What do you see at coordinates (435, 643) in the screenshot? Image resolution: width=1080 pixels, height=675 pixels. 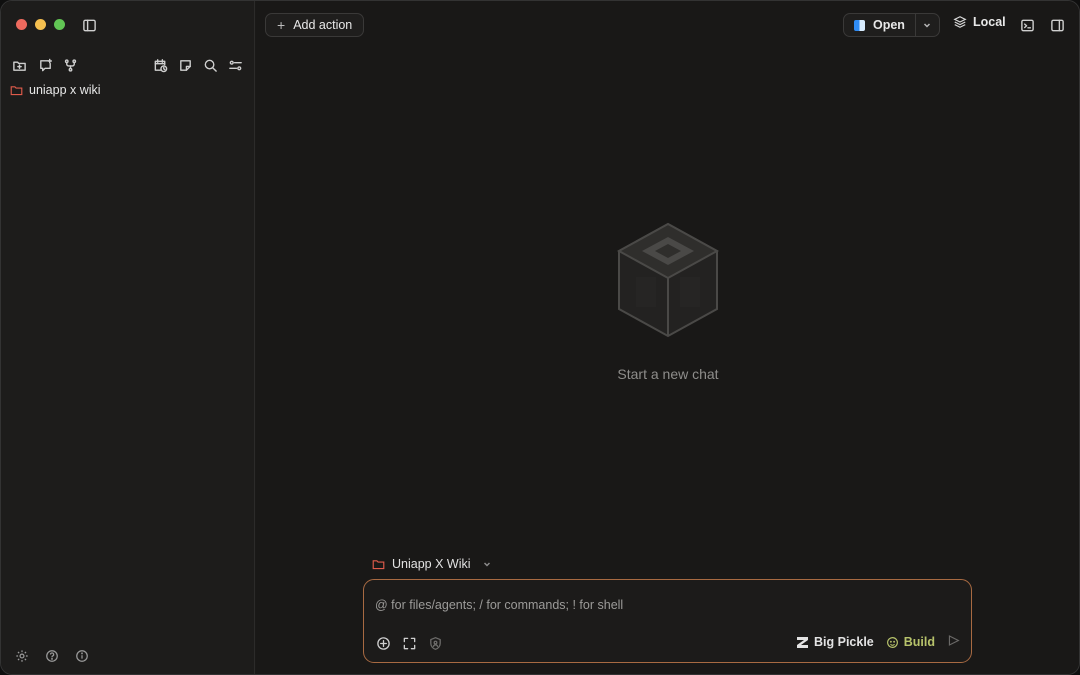 I see `shield-icon` at bounding box center [435, 643].